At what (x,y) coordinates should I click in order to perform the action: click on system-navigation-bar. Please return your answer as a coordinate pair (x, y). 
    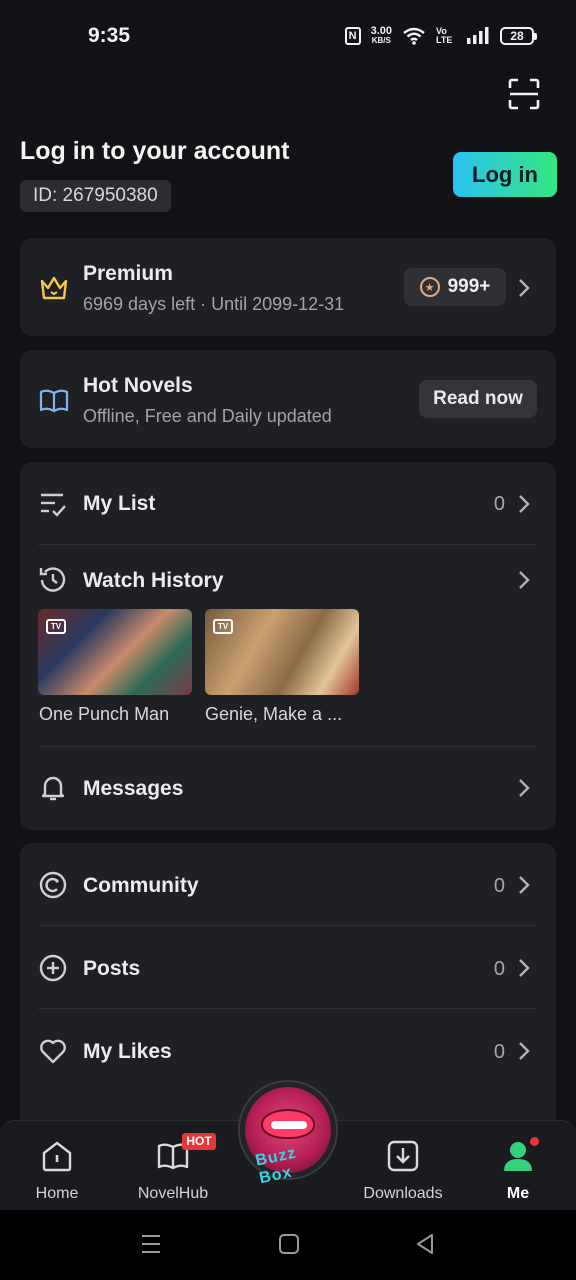
    Looking at the image, I should click on (288, 1245).